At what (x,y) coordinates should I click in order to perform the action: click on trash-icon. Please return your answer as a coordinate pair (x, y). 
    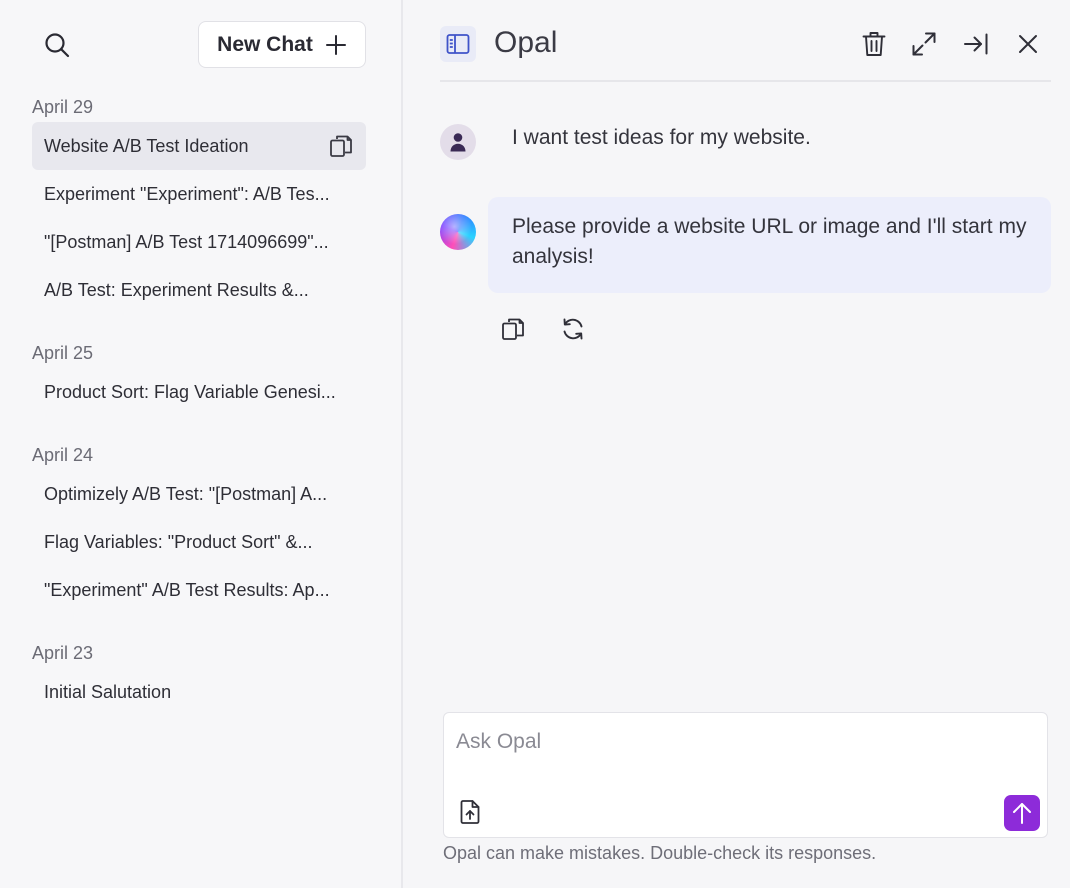
    Looking at the image, I should click on (874, 44).